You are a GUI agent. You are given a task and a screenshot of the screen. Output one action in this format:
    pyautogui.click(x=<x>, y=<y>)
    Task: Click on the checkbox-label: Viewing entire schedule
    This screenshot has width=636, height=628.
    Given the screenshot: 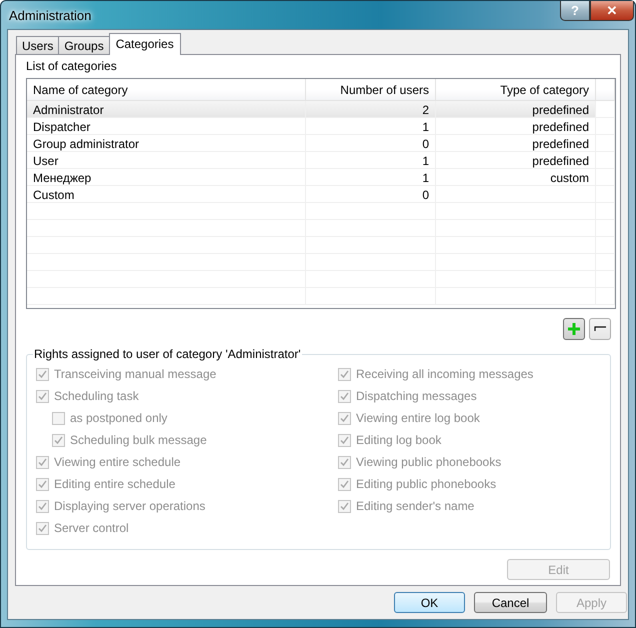 What is the action you would take?
    pyautogui.click(x=117, y=462)
    